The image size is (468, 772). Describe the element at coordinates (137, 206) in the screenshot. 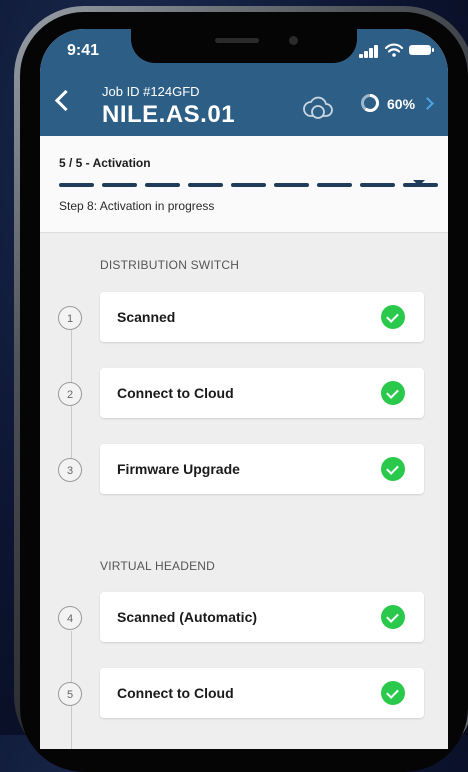

I see `stage-subtitle: Step 8: Activation in progress` at that location.